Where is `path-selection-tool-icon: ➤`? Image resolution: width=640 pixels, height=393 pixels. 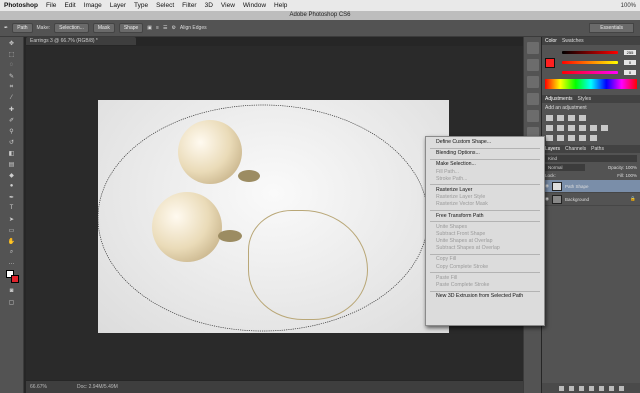
path-selection-tool-icon: ➤ is located at coordinates (12, 219).